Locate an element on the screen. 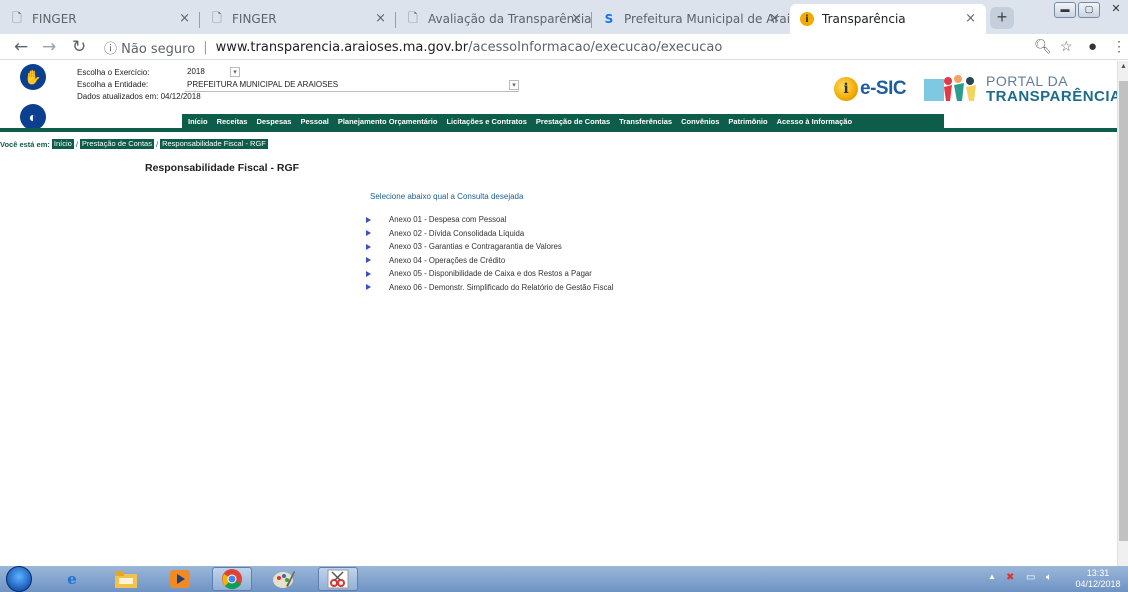  people-figures-icon is located at coordinates (950, 88).